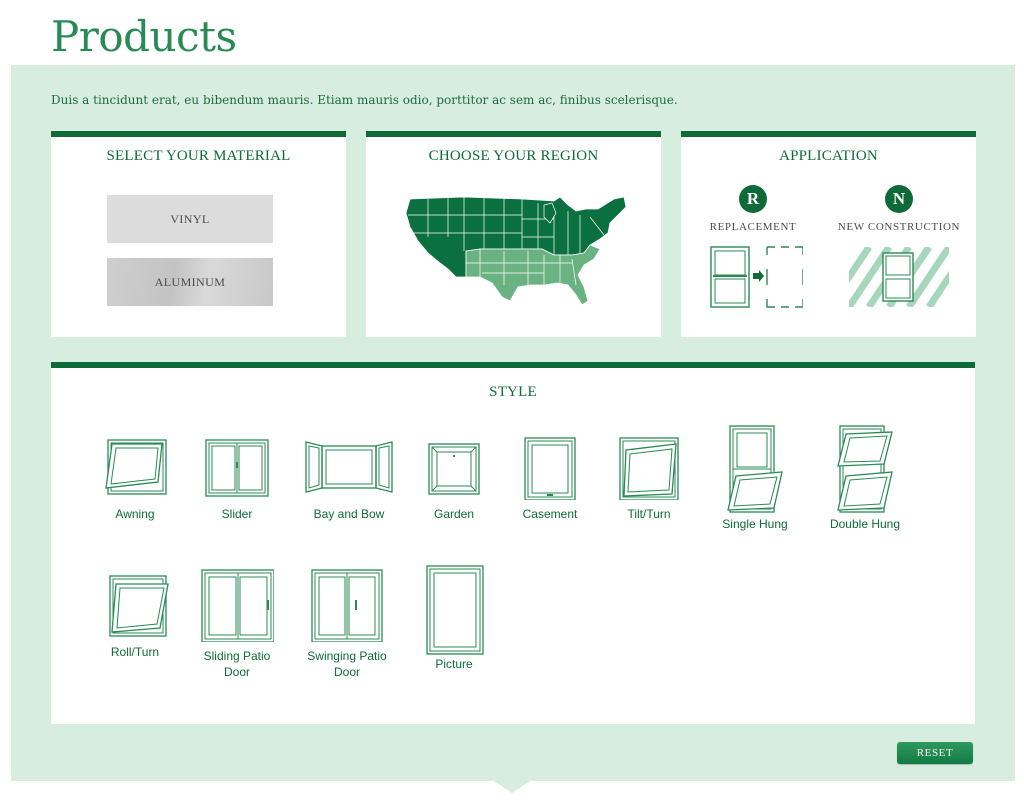 Image resolution: width=1024 pixels, height=802 pixels. Describe the element at coordinates (190, 219) in the screenshot. I see `vinyl-button: VINYL` at that location.